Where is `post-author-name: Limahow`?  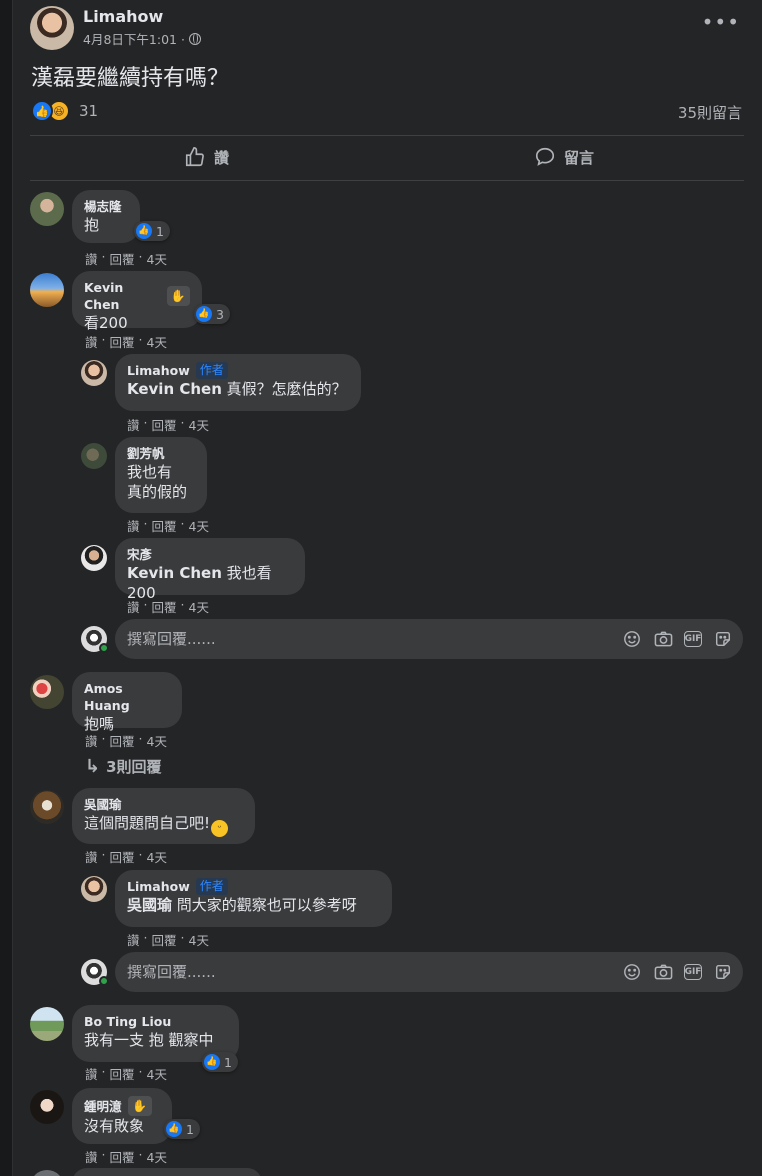
post-author-name: Limahow is located at coordinates (123, 16).